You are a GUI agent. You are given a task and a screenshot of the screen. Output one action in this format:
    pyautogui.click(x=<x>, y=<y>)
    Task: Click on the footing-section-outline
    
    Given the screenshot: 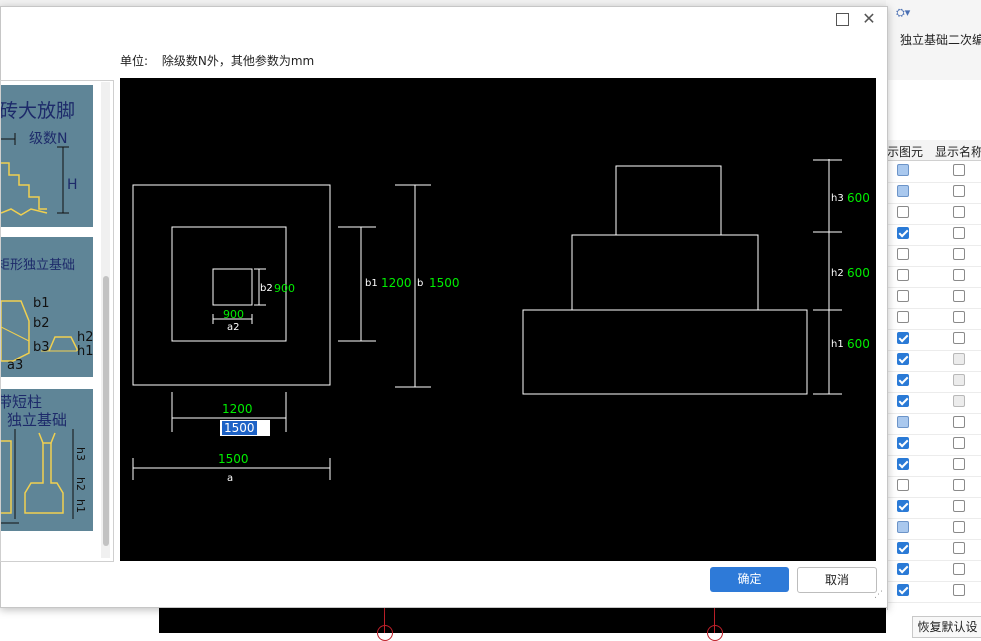 What is the action you would take?
    pyautogui.click(x=63, y=344)
    